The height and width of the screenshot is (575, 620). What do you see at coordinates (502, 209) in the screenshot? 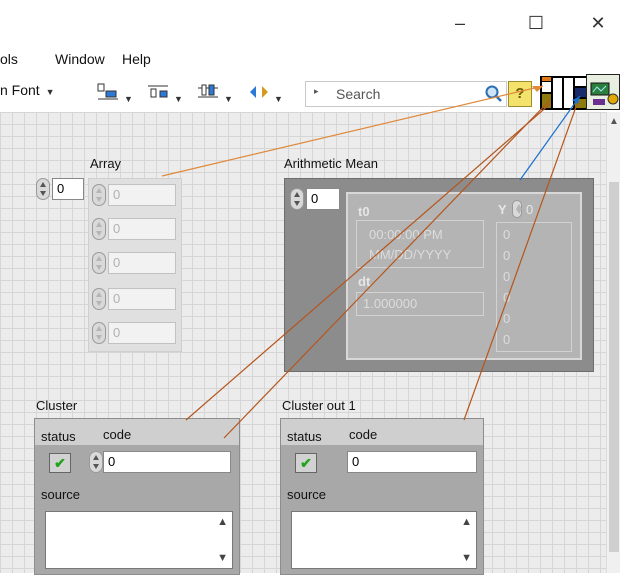
I see `y-label: Y` at bounding box center [502, 209].